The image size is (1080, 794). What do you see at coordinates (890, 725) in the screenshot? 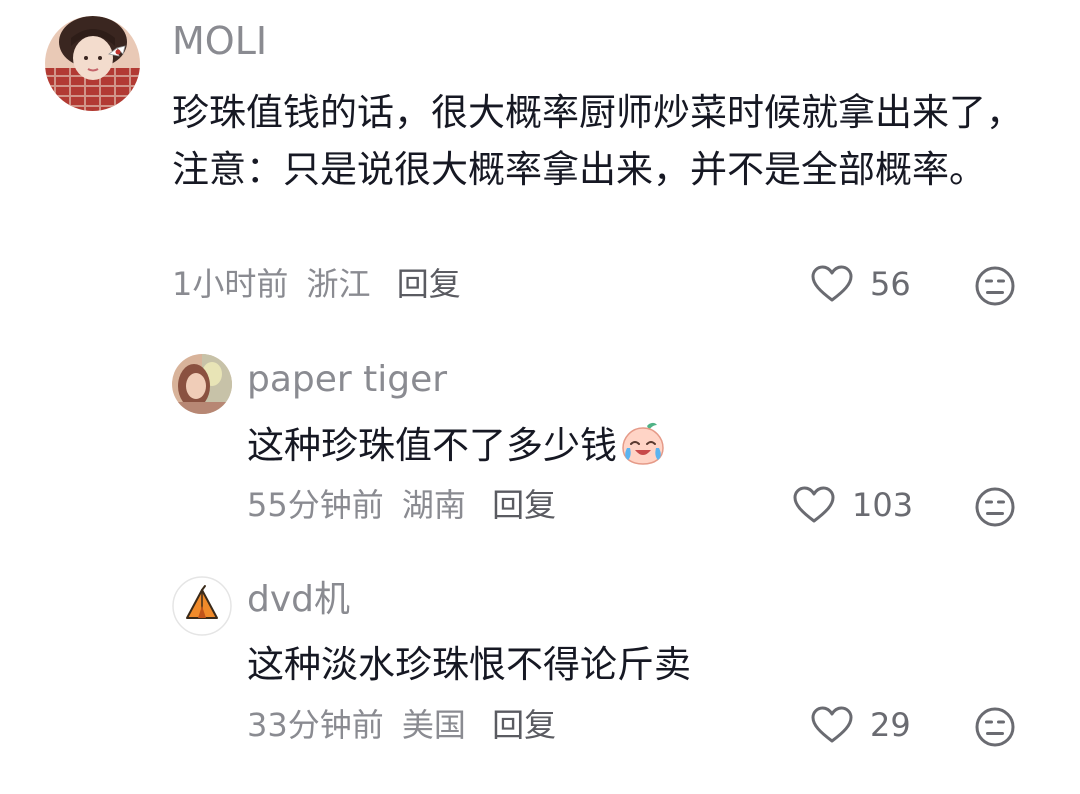
I see `like-count: 29` at bounding box center [890, 725].